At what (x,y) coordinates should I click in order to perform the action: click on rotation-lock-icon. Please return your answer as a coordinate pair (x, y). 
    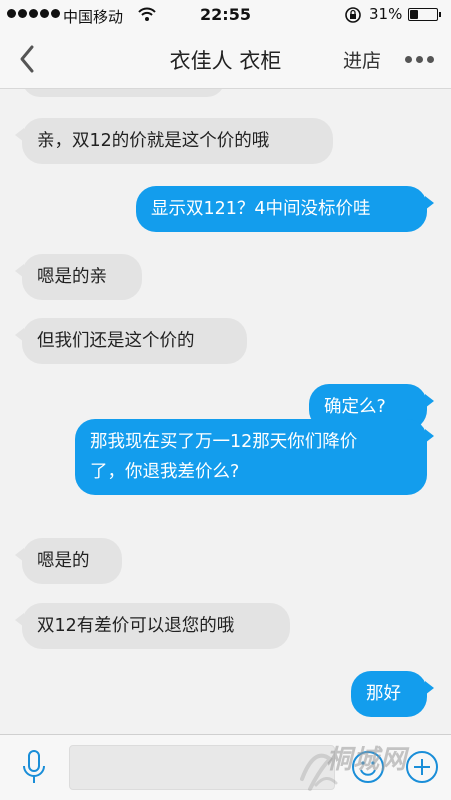
    Looking at the image, I should click on (353, 15).